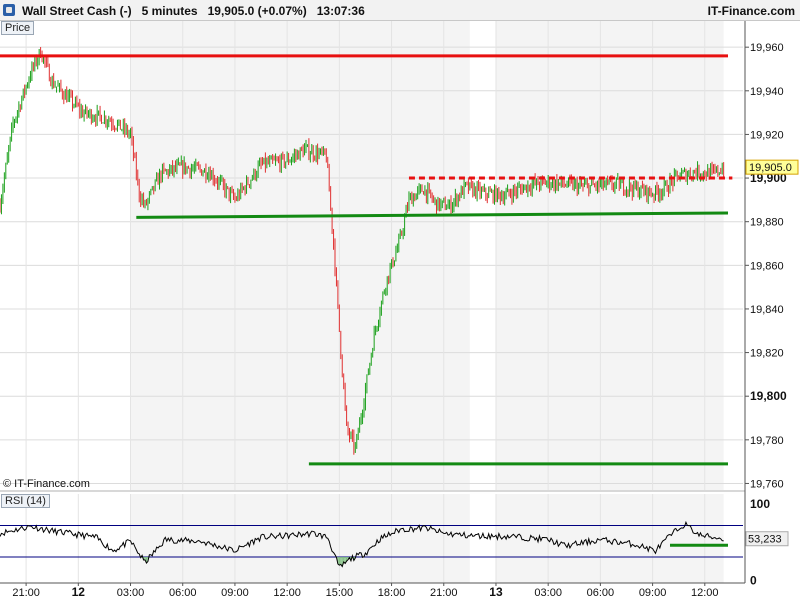  What do you see at coordinates (767, 441) in the screenshot?
I see `y-tick-label: 19,780` at bounding box center [767, 441].